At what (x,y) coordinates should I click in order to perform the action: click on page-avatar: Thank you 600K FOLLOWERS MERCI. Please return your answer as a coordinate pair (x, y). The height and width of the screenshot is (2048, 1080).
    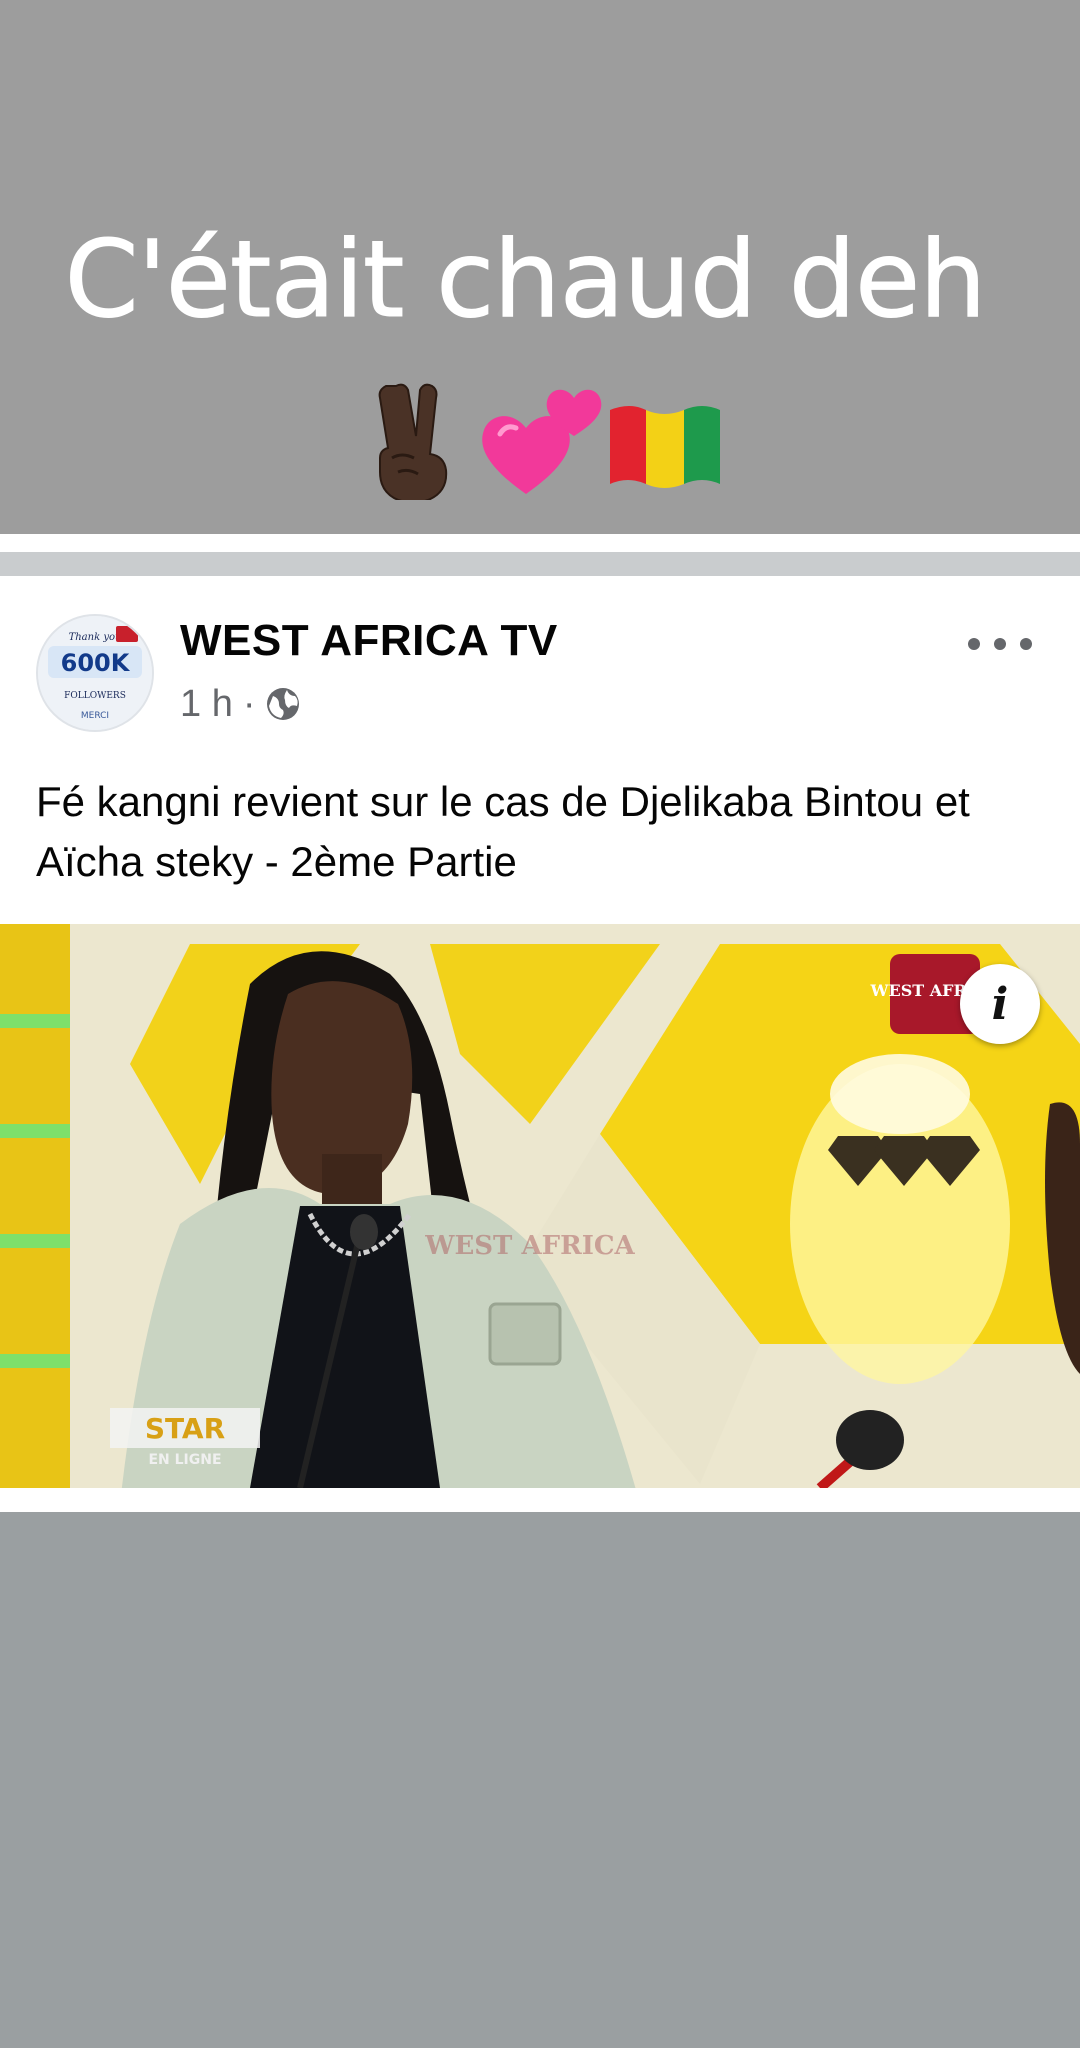
    Looking at the image, I should click on (95, 673).